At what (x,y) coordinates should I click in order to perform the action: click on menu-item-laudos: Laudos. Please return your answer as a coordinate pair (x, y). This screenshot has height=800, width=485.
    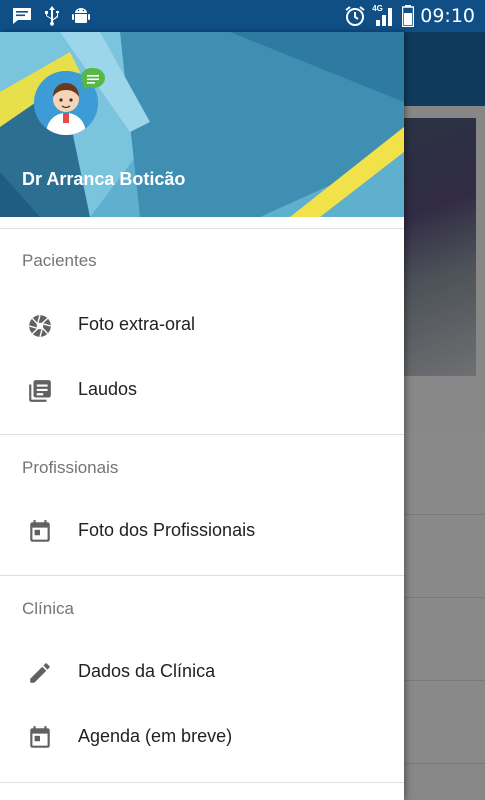
    Looking at the image, I should click on (202, 390).